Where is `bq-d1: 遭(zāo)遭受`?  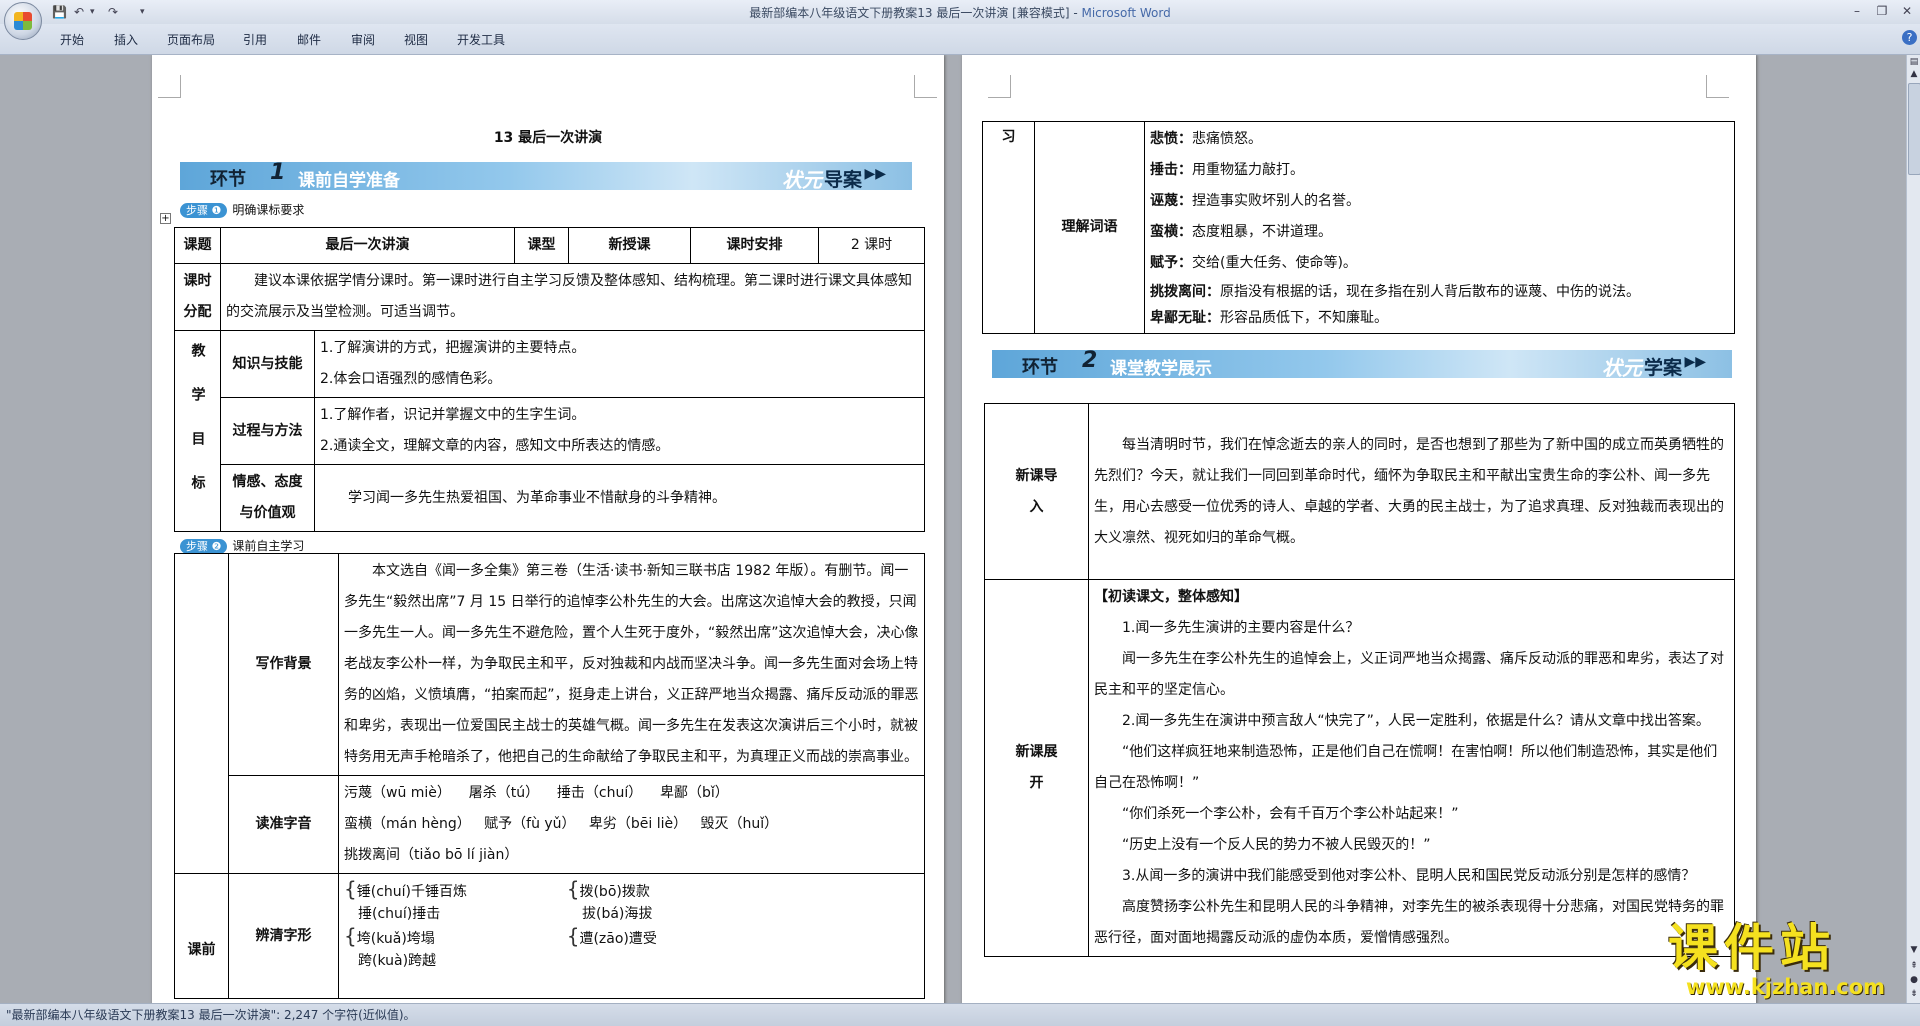 bq-d1: 遭(zāo)遭受 is located at coordinates (618, 939).